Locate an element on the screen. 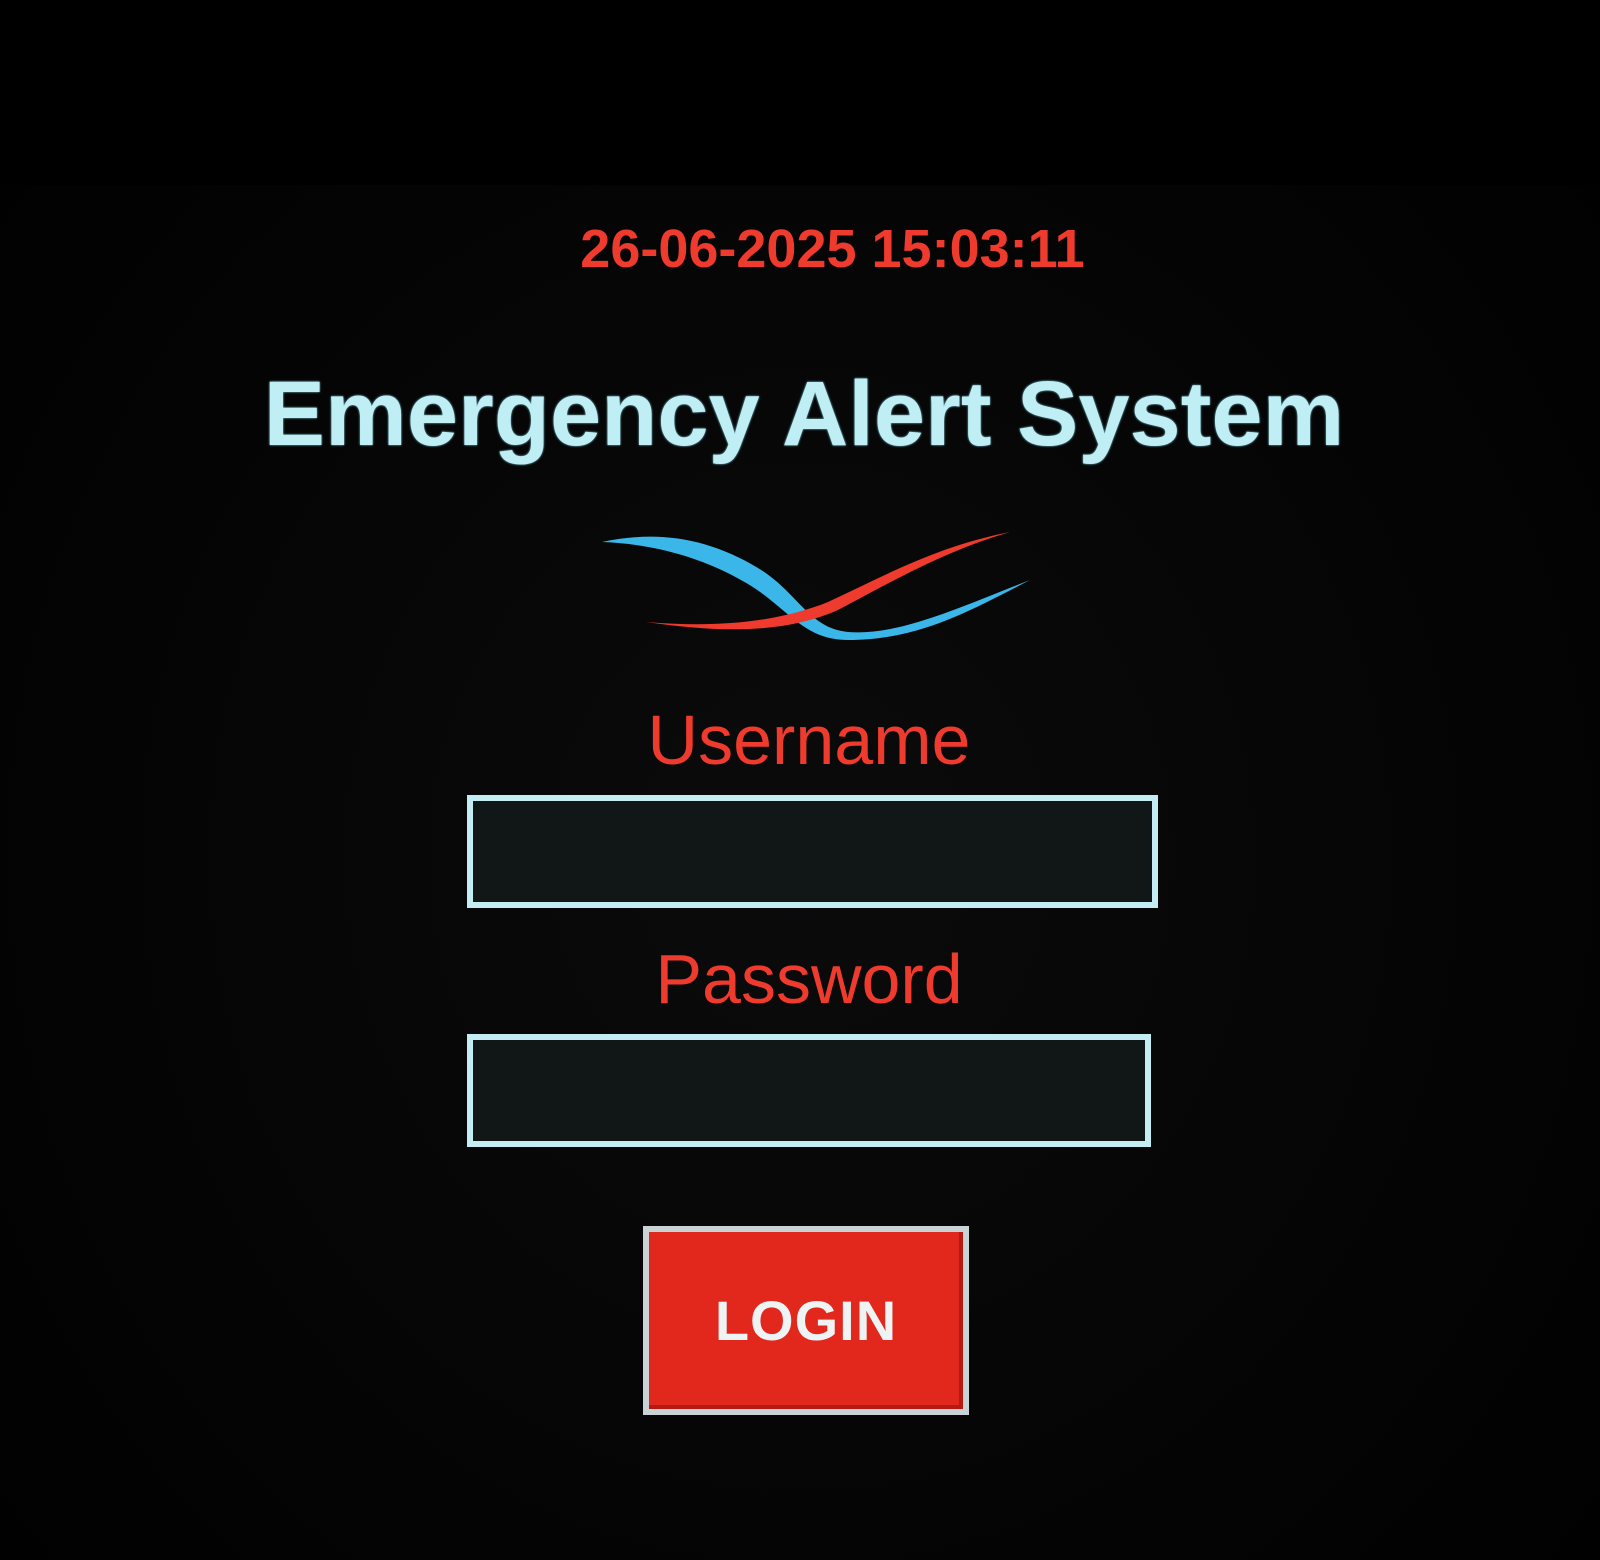 The height and width of the screenshot is (1560, 1600). datetime-display: 26-06-2025 15:03:11 is located at coordinates (832, 249).